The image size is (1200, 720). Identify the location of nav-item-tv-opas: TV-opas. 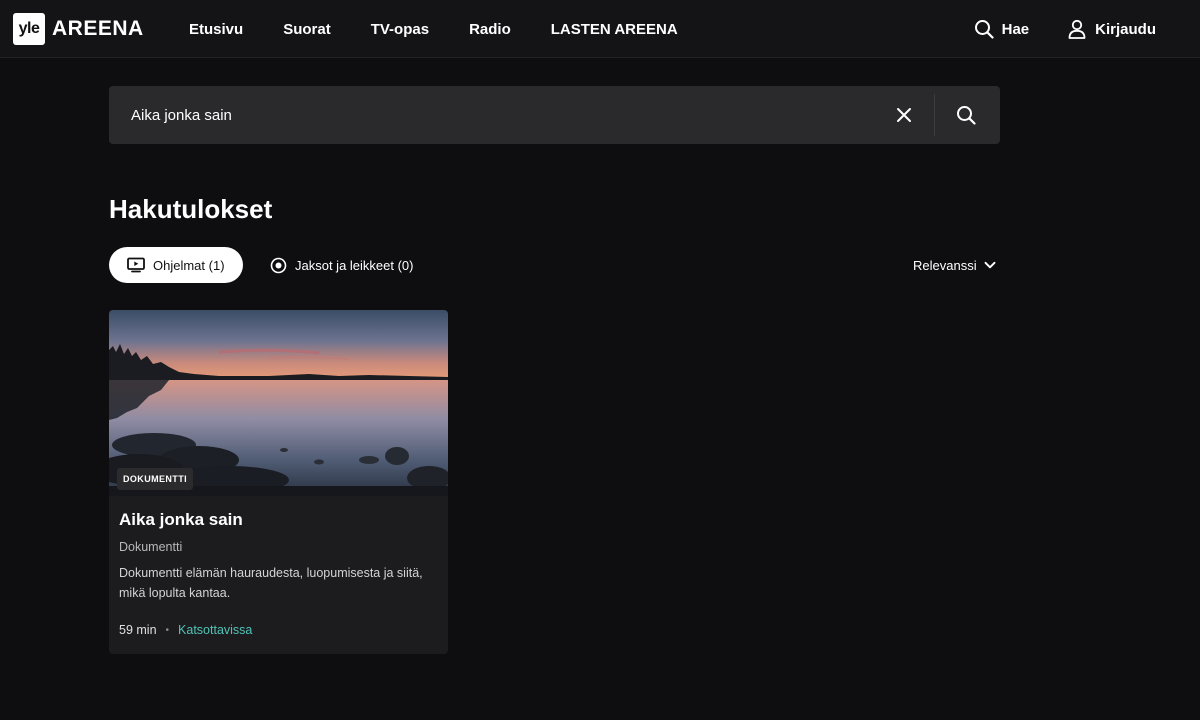
(400, 29).